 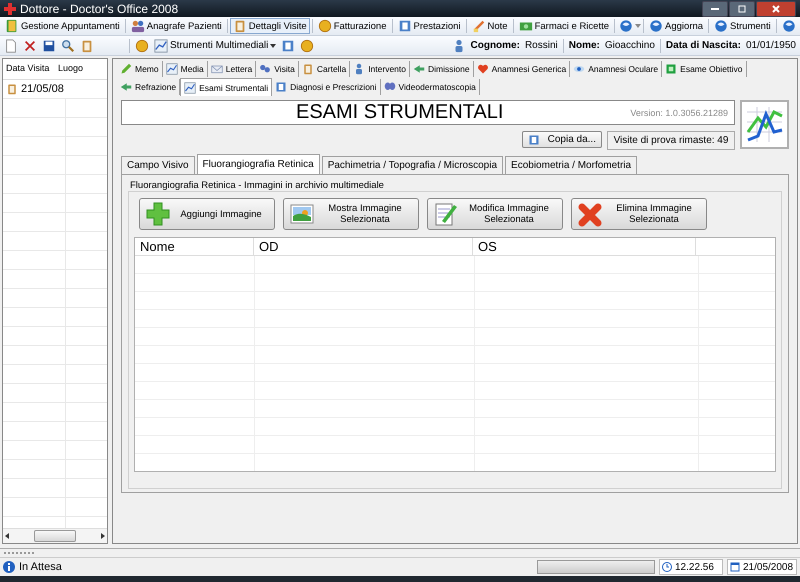 I want to click on tab: Cartella, so click(x=324, y=69).